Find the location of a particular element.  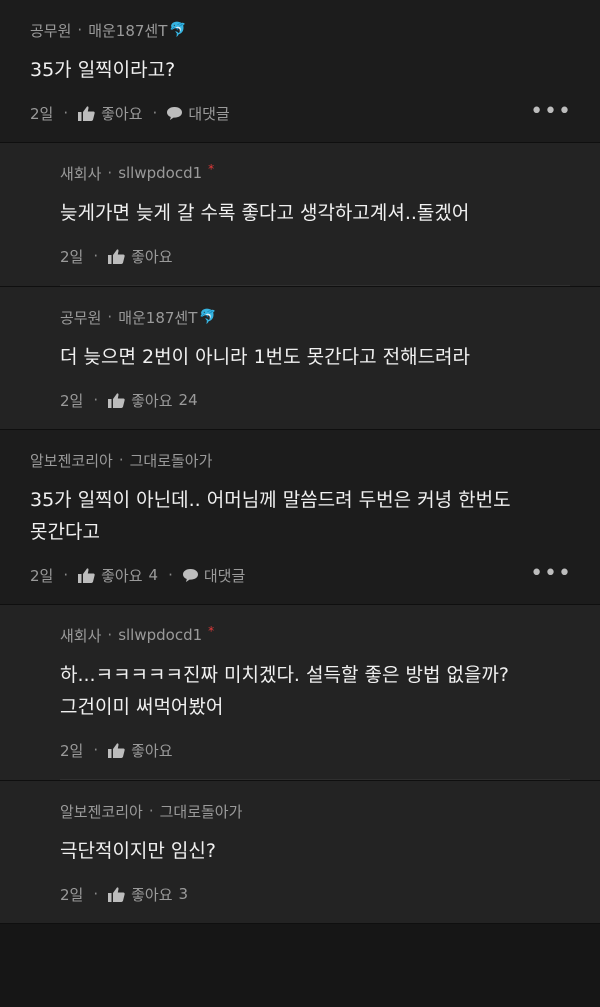

like-button: 좋아요 4 is located at coordinates (118, 575).